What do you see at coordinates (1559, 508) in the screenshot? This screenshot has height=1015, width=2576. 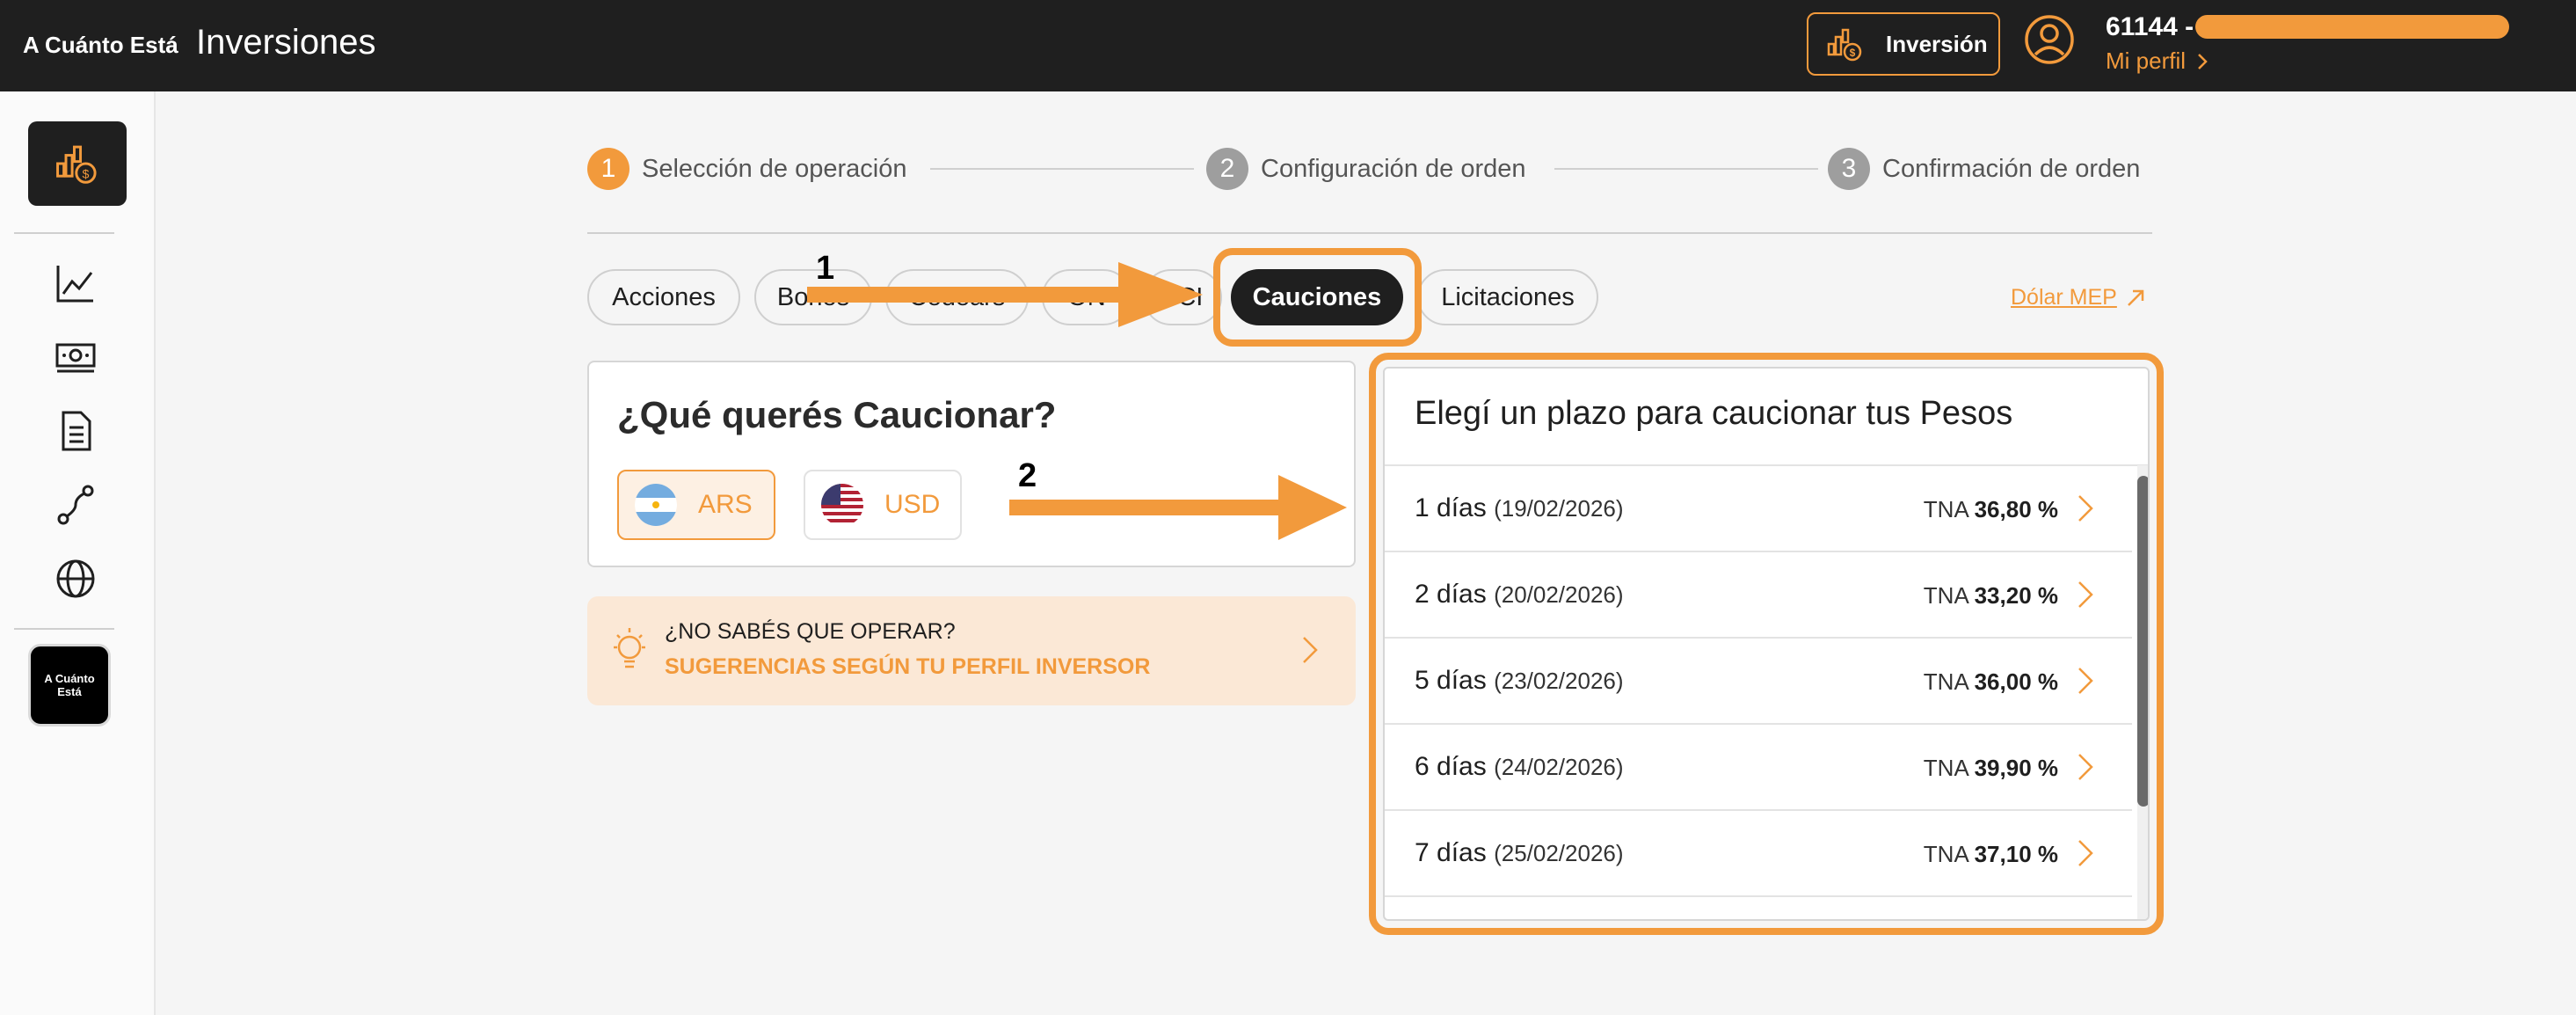 I see `plazo-date: (19/02/2026)` at bounding box center [1559, 508].